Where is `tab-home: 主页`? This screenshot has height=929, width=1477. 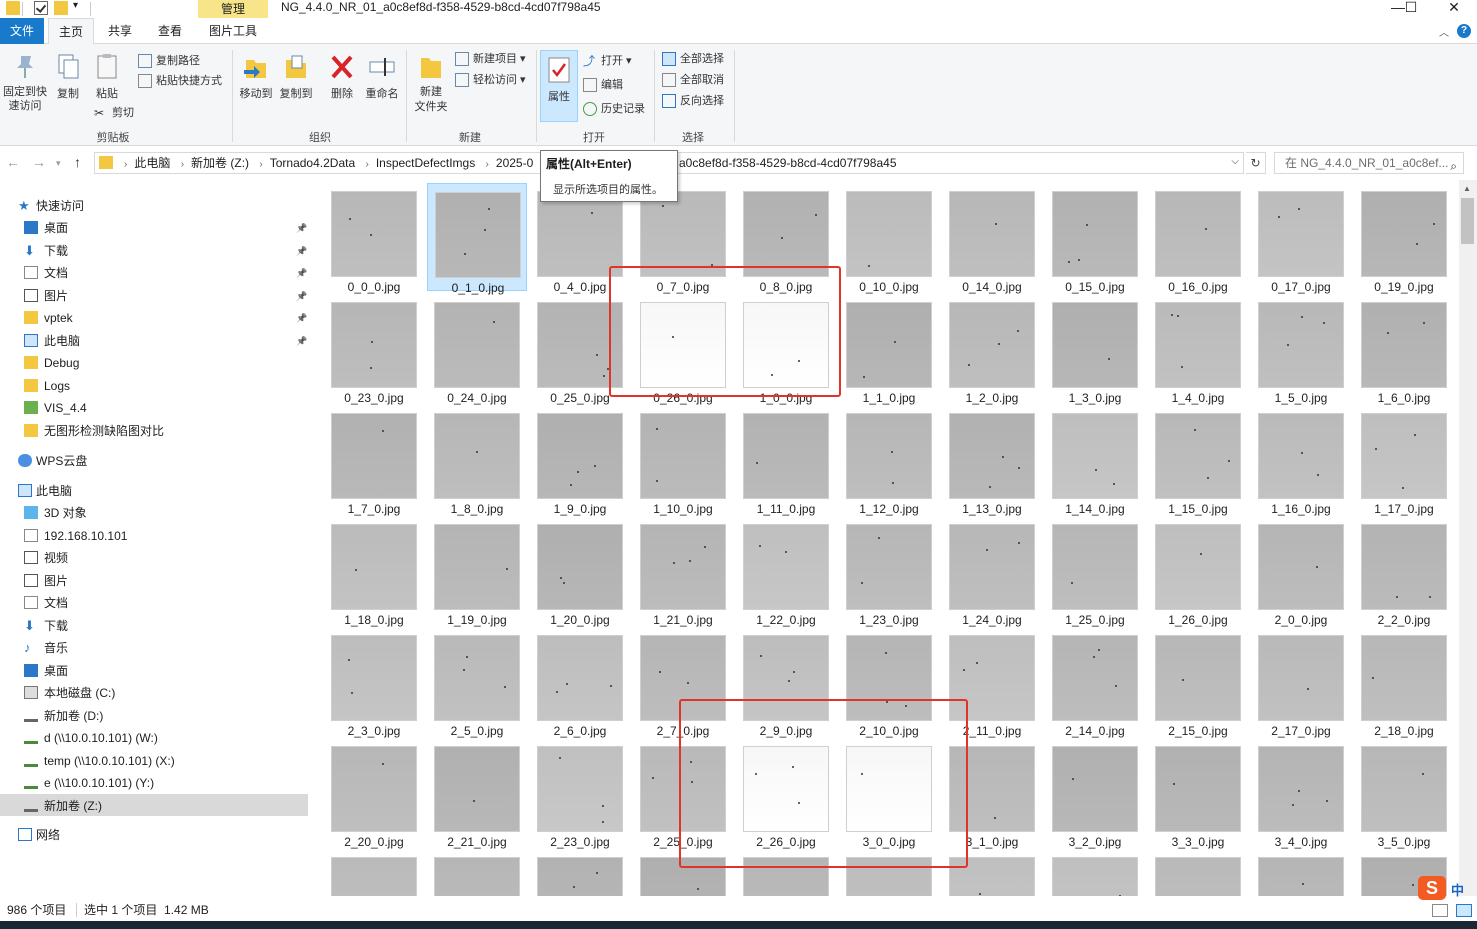 tab-home: 主页 is located at coordinates (71, 31).